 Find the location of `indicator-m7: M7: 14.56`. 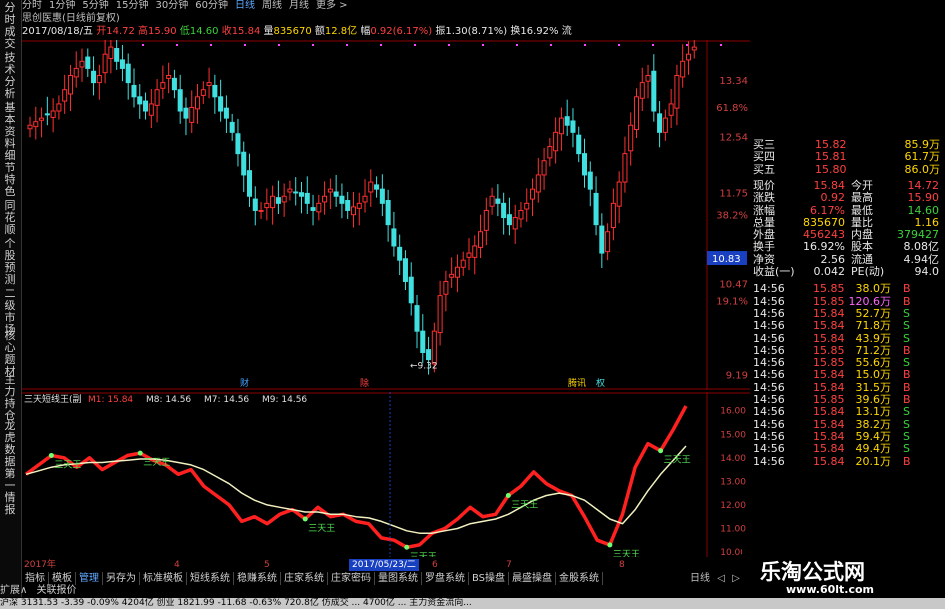

indicator-m7: M7: 14.56 is located at coordinates (226, 400).